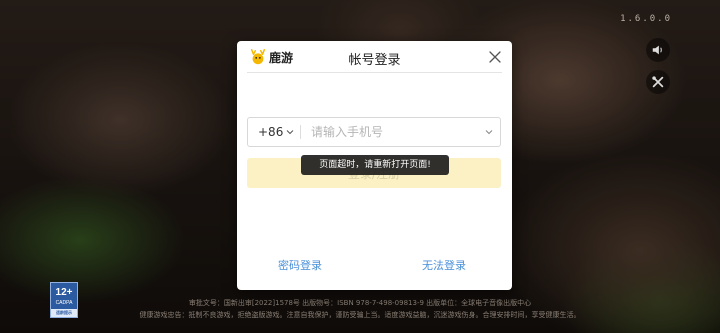 This screenshot has width=720, height=333. I want to click on phone-history-dropdown, so click(489, 132).